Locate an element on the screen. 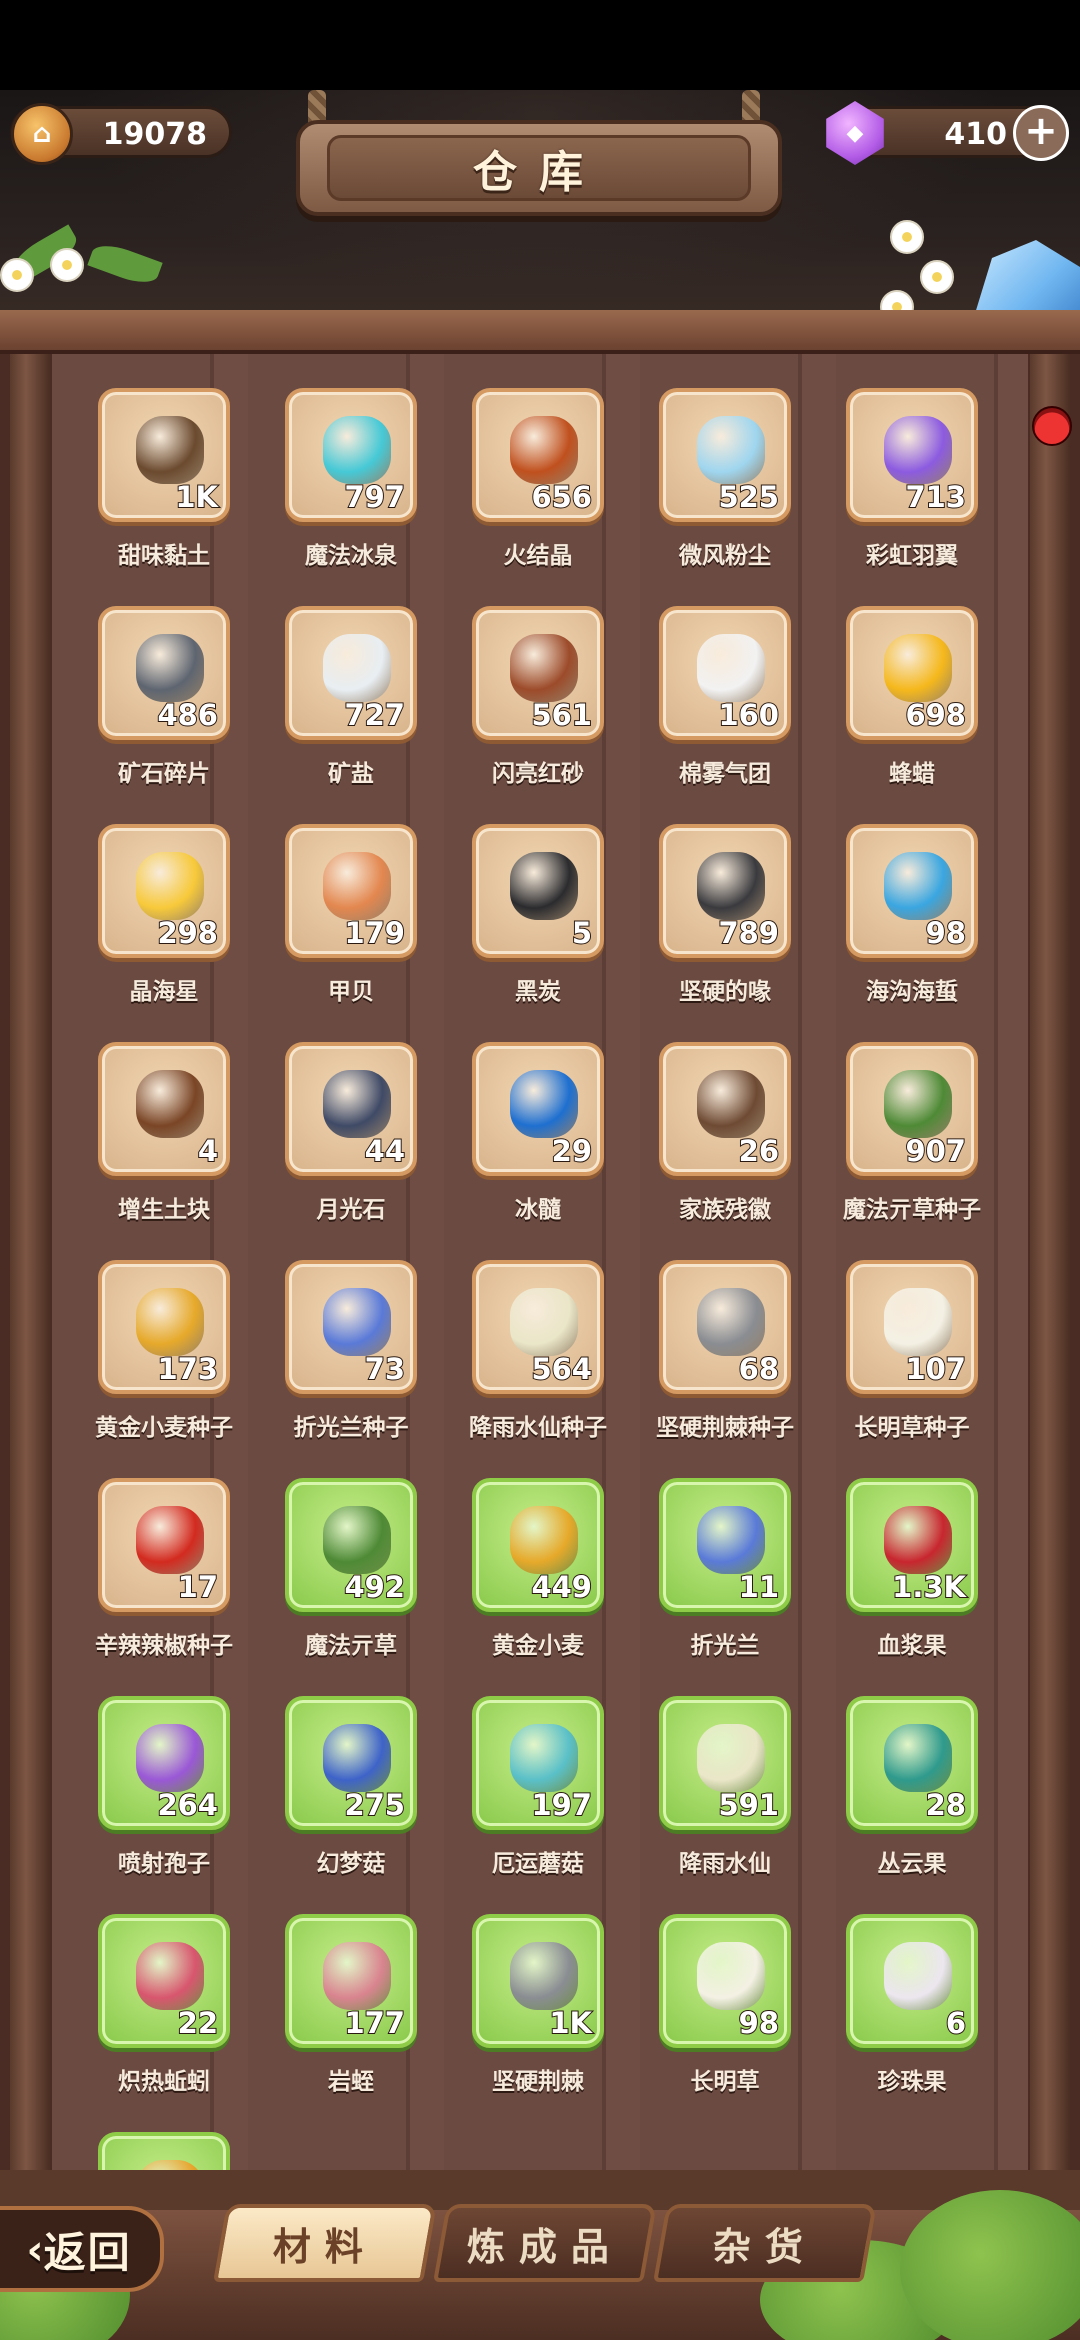  inventory-item: 179 甲贝 is located at coordinates (351, 919).